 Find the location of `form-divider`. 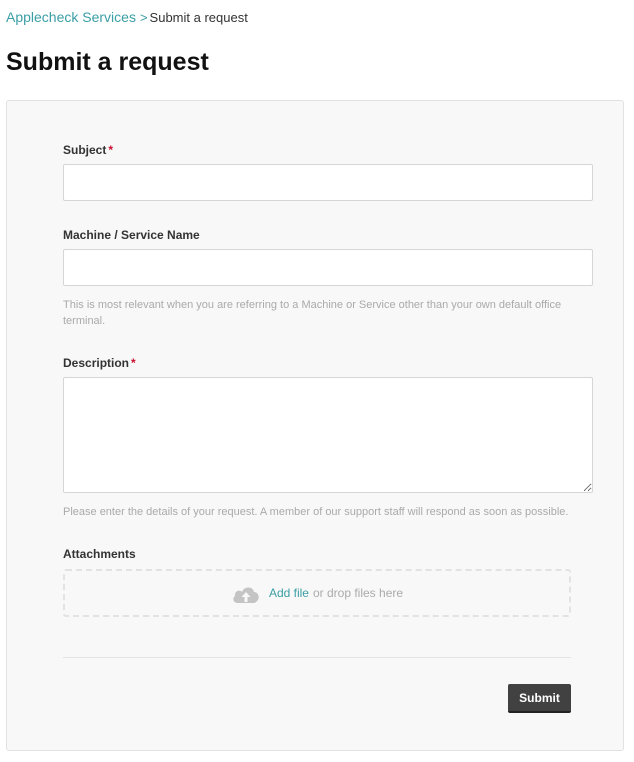

form-divider is located at coordinates (317, 657).